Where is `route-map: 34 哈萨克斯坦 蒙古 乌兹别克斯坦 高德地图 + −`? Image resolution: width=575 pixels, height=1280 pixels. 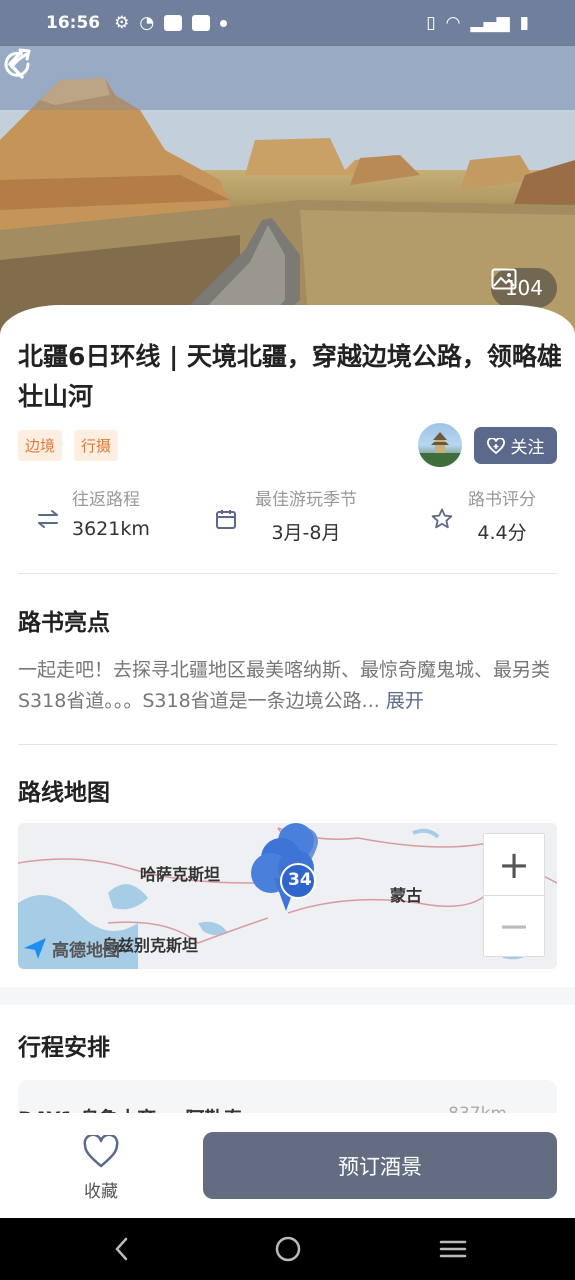
route-map: 34 哈萨克斯坦 蒙古 乌兹别克斯坦 高德地图 + − is located at coordinates (287, 896).